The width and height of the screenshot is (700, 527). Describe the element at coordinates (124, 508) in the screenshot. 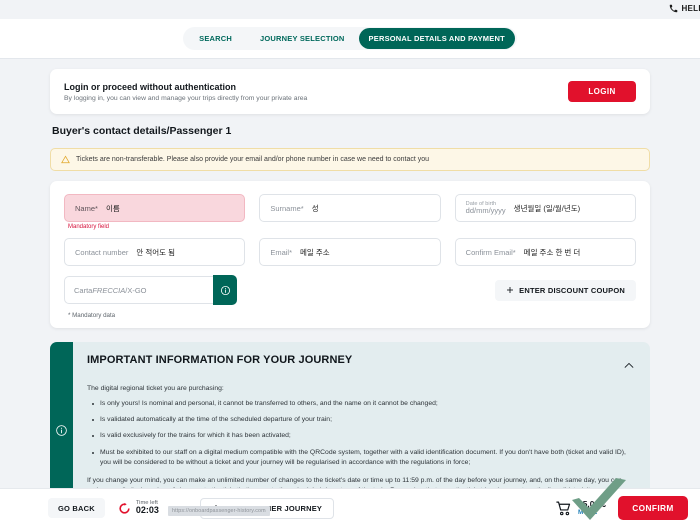

I see `timer-icon` at that location.